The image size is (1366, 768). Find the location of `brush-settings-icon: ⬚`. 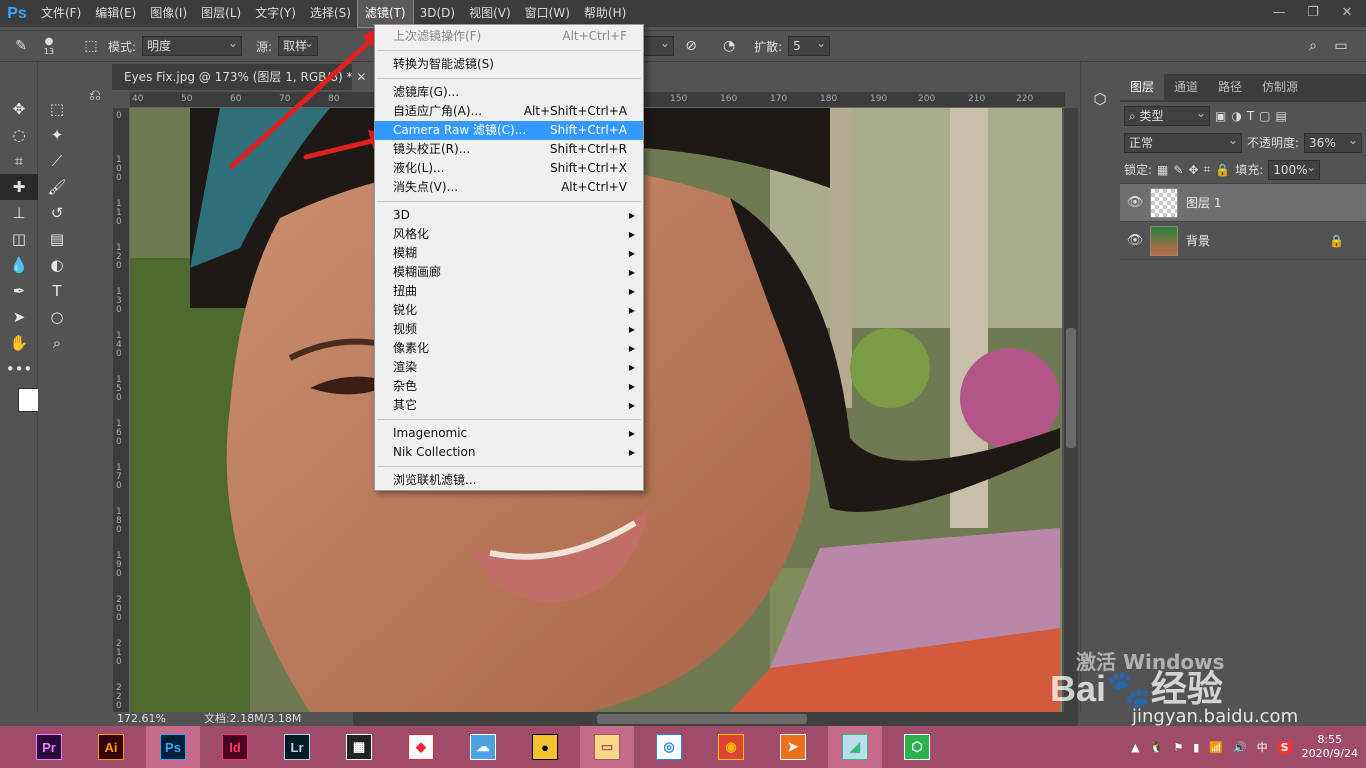

brush-settings-icon: ⬚ is located at coordinates (91, 46).